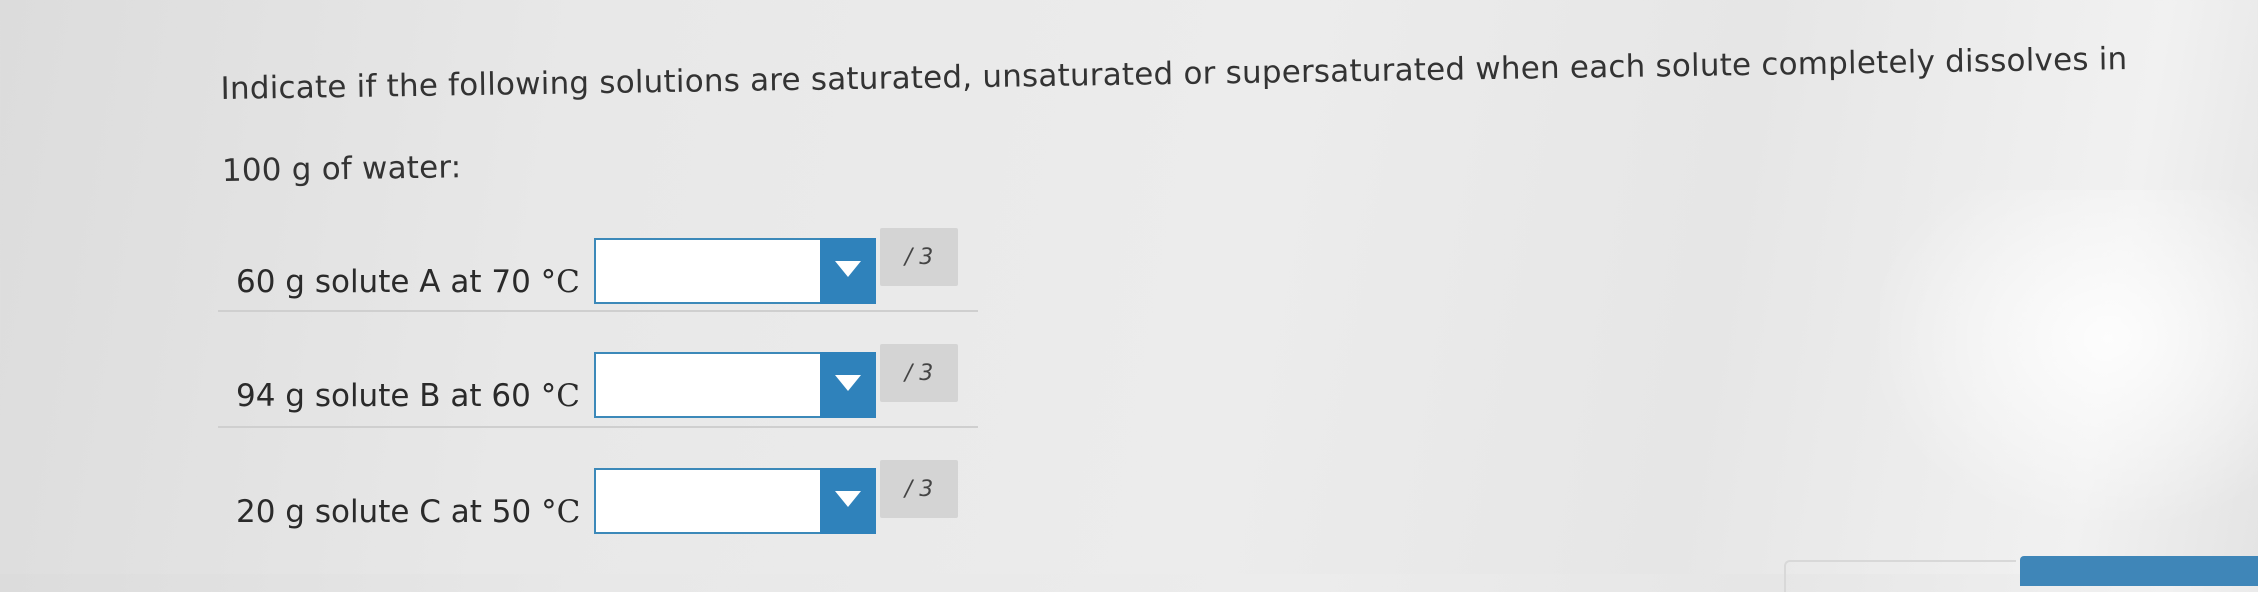  Describe the element at coordinates (389, 512) in the screenshot. I see `solute-description: 20 g solute C at 50` at that location.